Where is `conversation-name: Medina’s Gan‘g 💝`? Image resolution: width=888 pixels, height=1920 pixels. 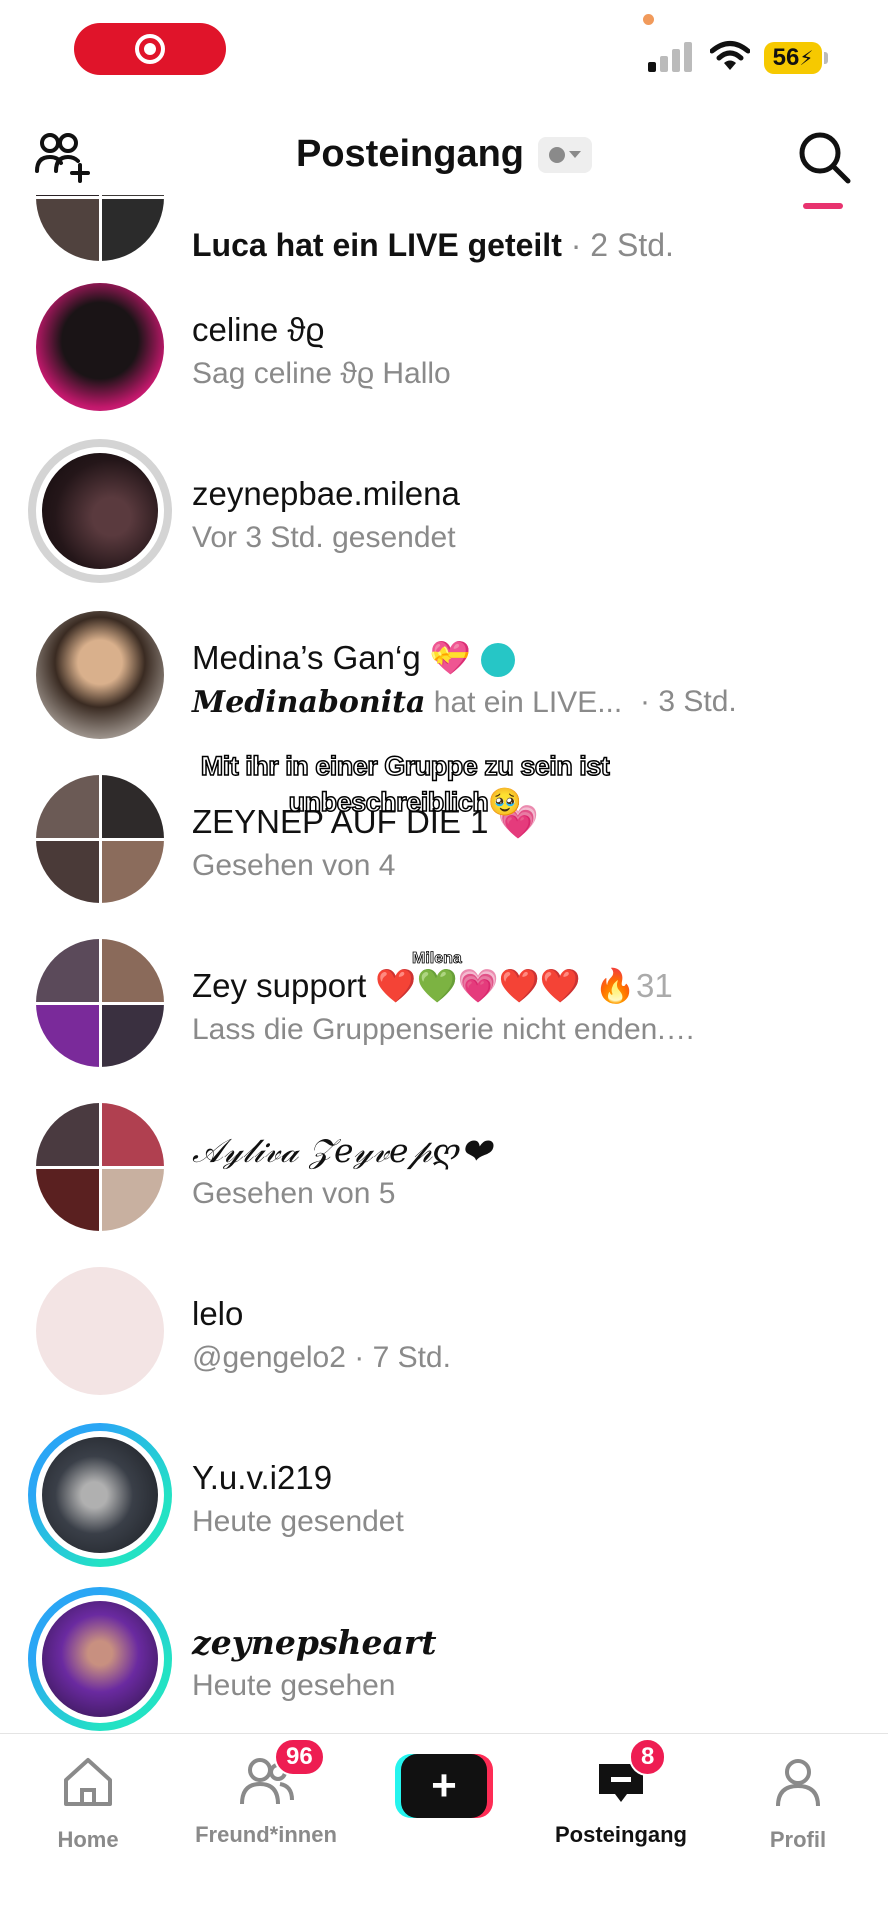
conversation-name: Medina’s Gan‘g 💝 is located at coordinates (353, 658).